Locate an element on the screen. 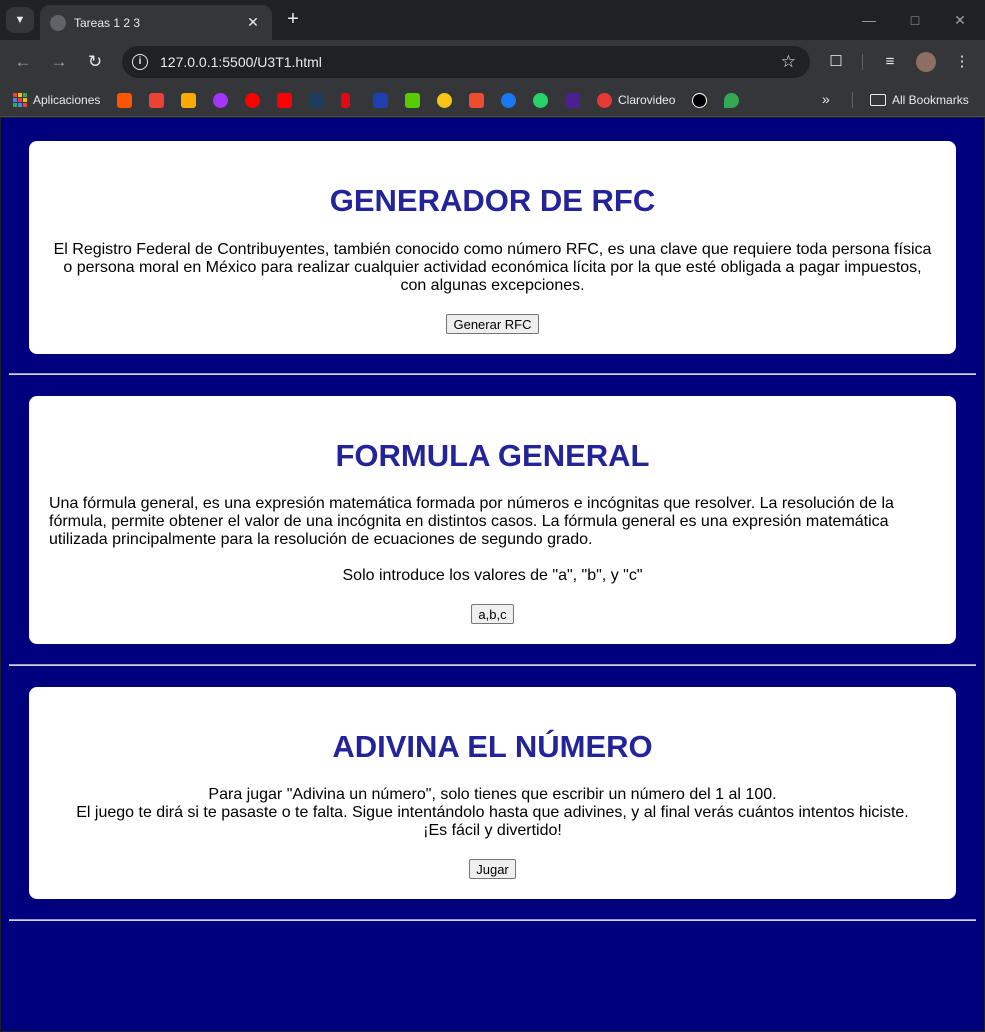 Image resolution: width=985 pixels, height=1032 pixels. m-app-icon is located at coordinates (572, 100).